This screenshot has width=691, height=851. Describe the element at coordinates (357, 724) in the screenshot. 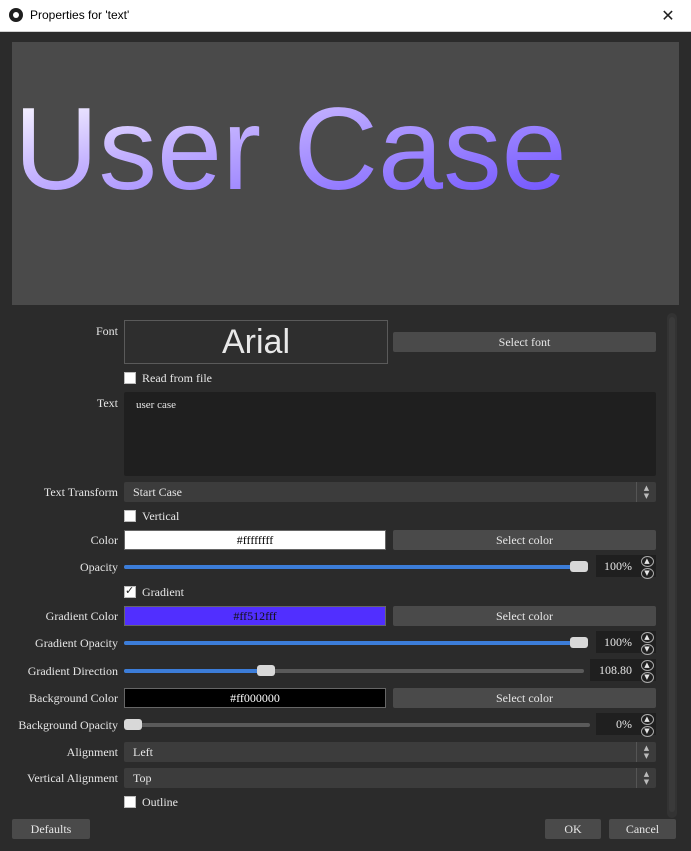

I see `background-opacity-slider` at that location.